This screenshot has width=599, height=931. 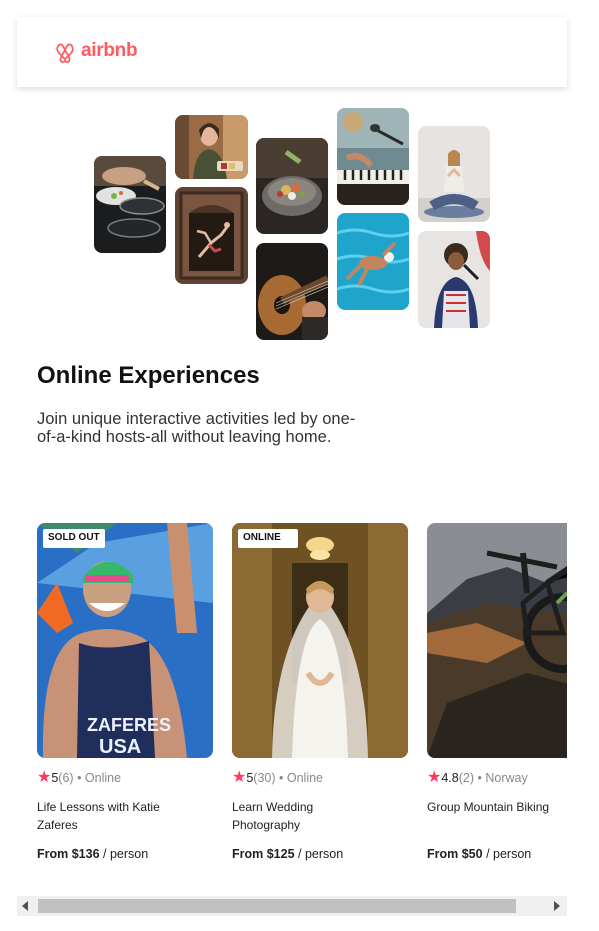 I want to click on collage-photo-swimmer, so click(x=373, y=261).